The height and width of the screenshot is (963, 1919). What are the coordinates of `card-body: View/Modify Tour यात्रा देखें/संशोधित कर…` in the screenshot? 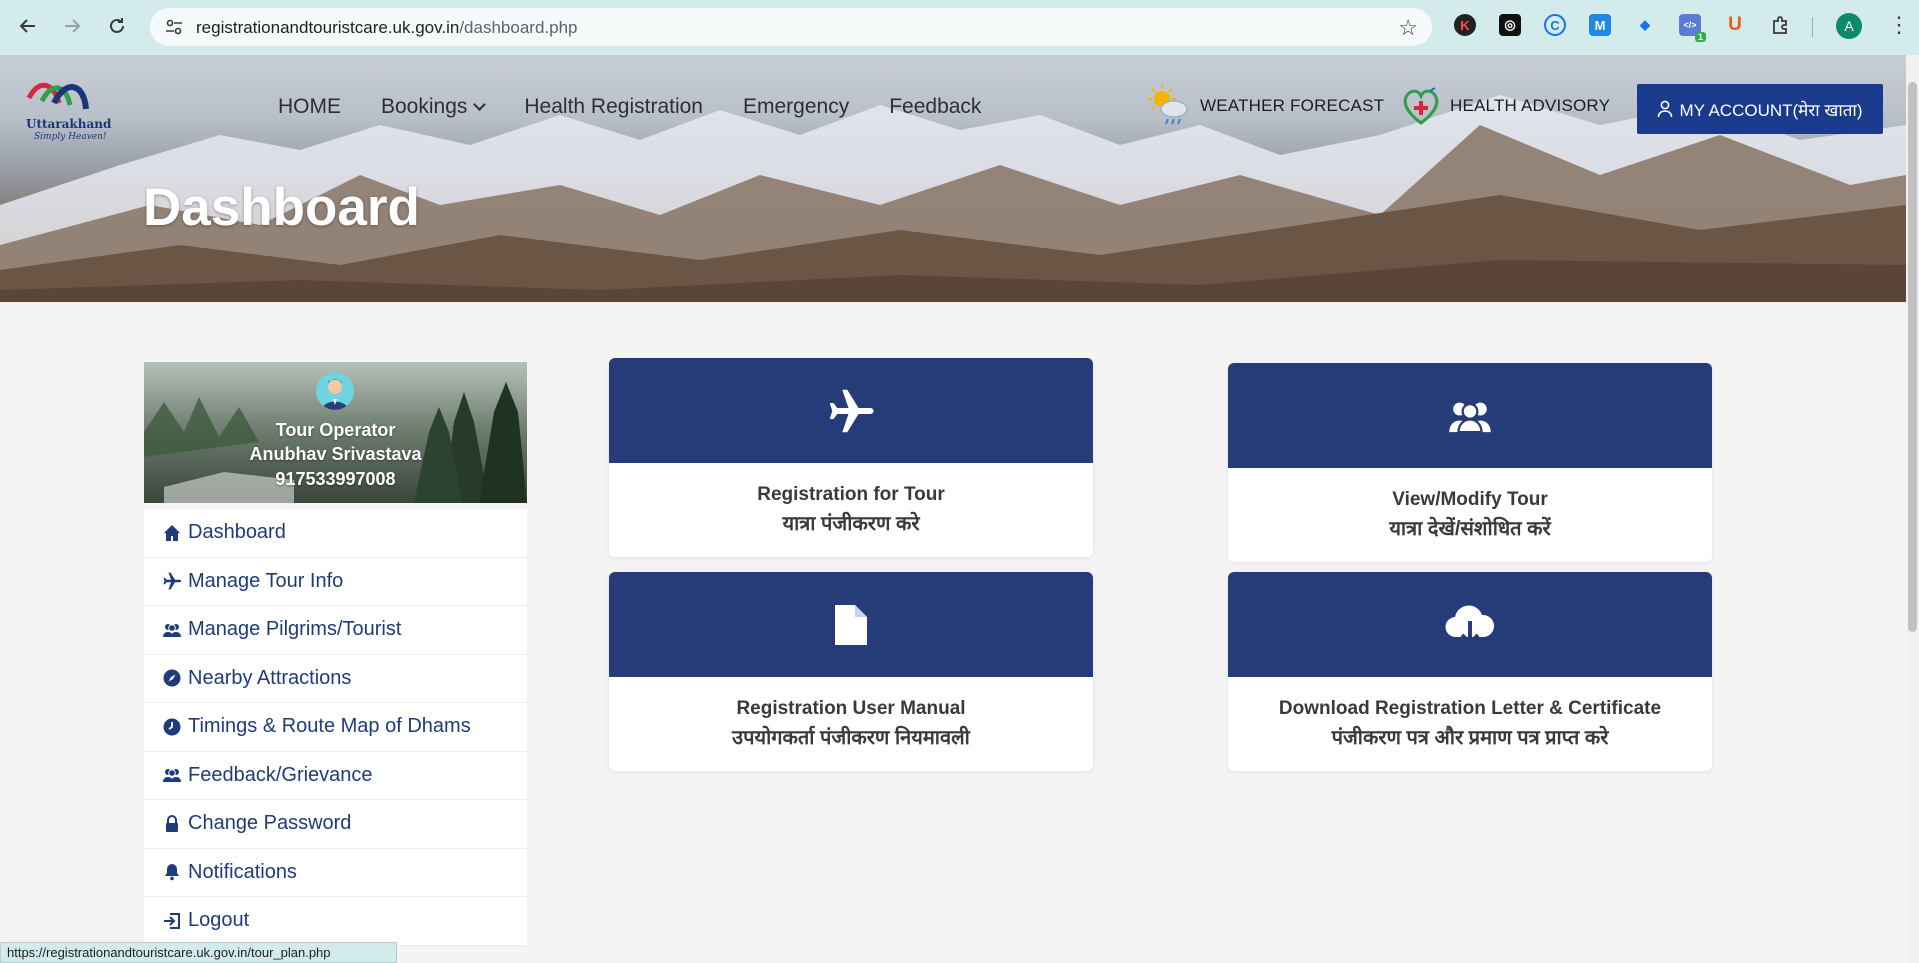 It's located at (1470, 515).